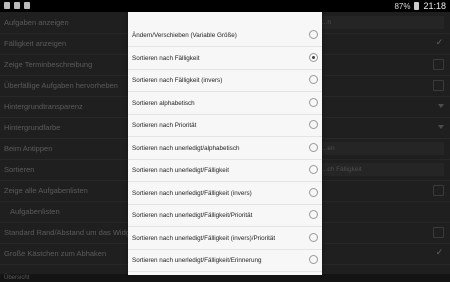 The image size is (450, 282). Describe the element at coordinates (225, 126) in the screenshot. I see `sort-option: Sortieren nach Priorität` at that location.